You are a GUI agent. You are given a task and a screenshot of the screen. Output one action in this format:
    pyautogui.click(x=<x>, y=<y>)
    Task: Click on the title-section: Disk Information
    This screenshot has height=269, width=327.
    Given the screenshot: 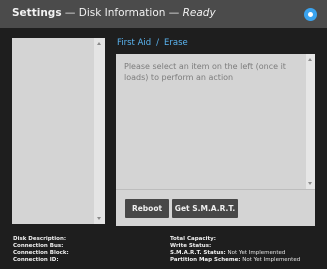 What is the action you would take?
    pyautogui.click(x=122, y=13)
    